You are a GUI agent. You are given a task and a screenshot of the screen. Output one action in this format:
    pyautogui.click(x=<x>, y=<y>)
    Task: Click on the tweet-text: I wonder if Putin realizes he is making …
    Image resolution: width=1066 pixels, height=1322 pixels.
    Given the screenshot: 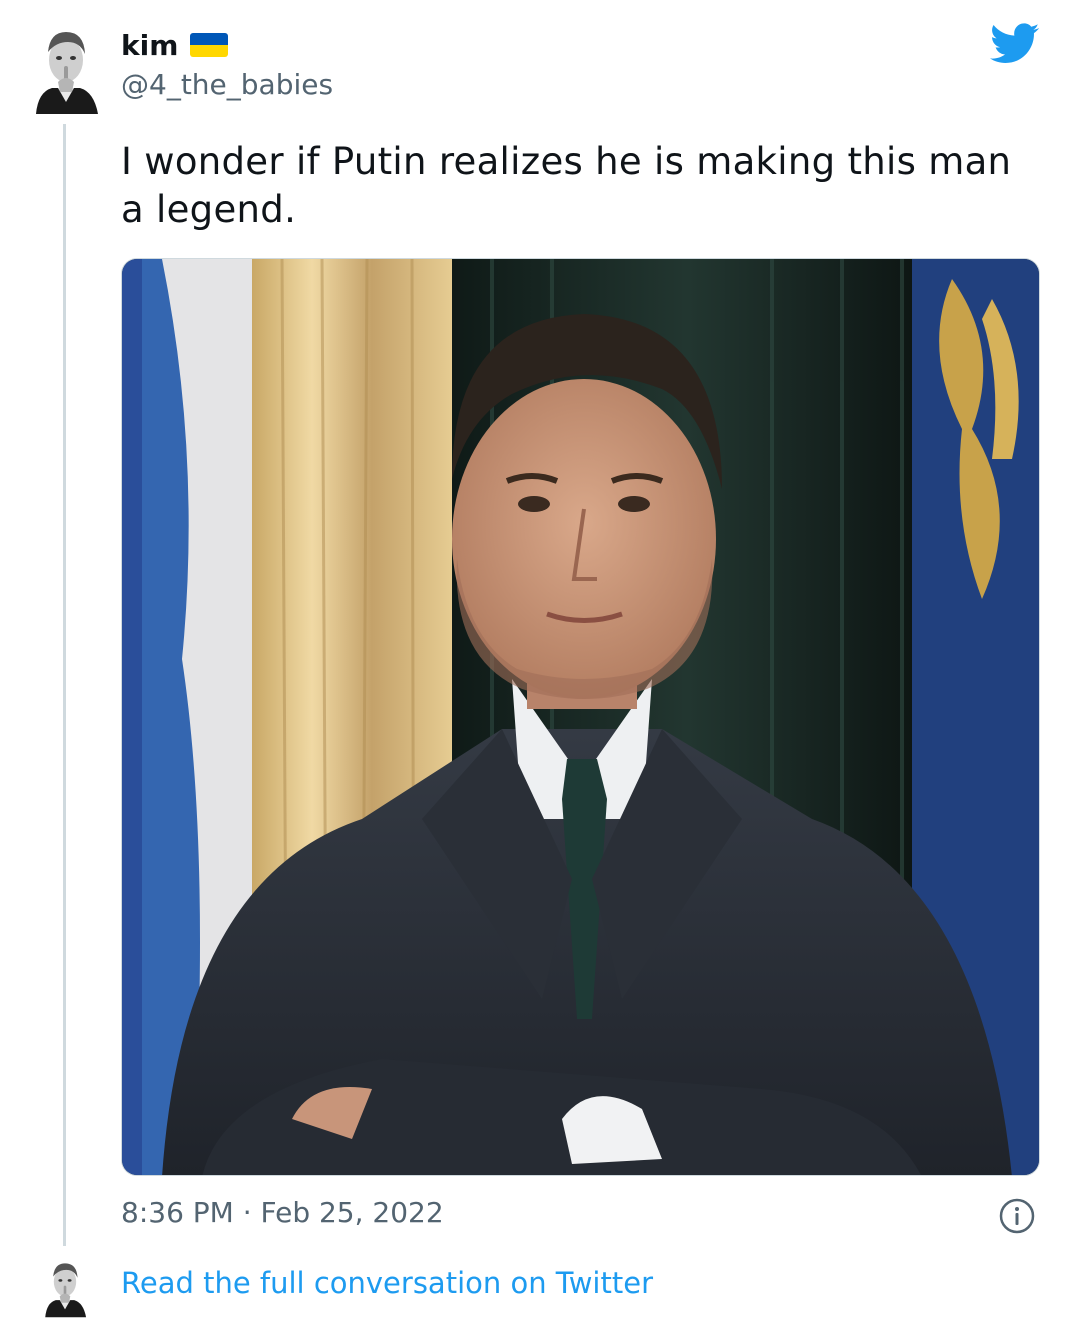 What is the action you would take?
    pyautogui.click(x=566, y=185)
    